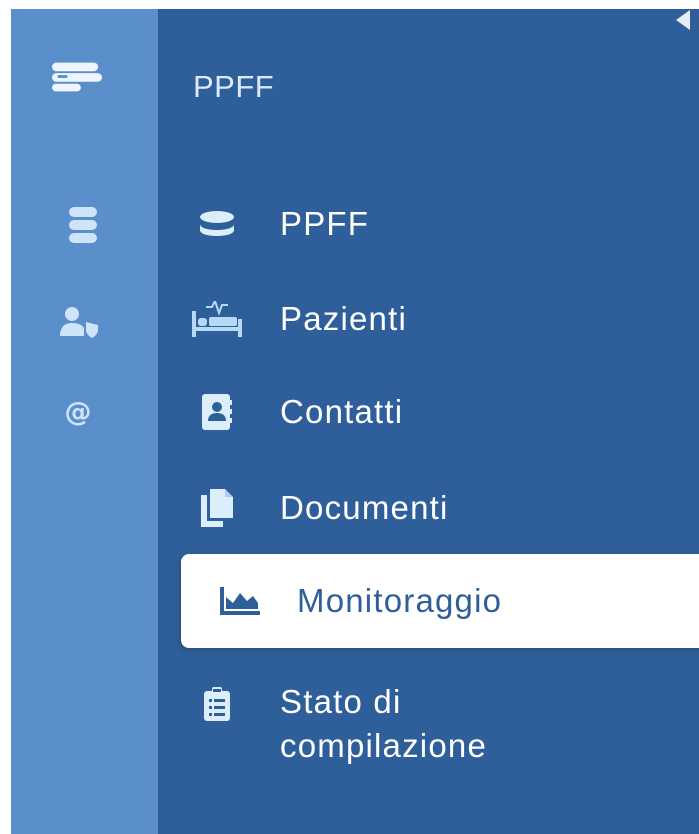 This screenshot has width=699, height=834. I want to click on menu-item-monitoraggio: Monitoraggio, so click(440, 601).